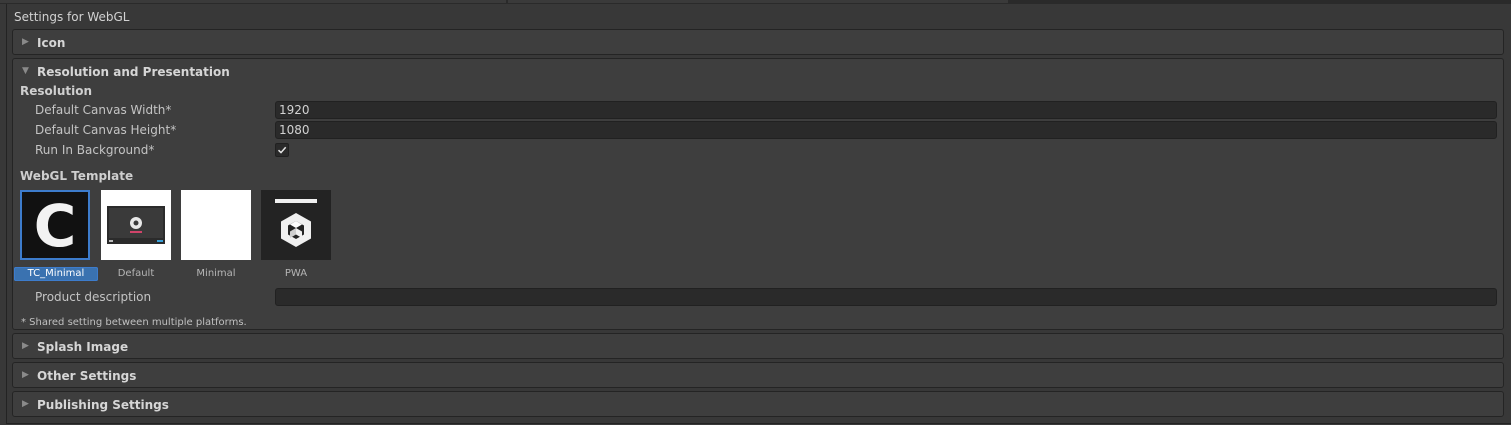 The height and width of the screenshot is (425, 1511). I want to click on product-description-field, so click(886, 297).